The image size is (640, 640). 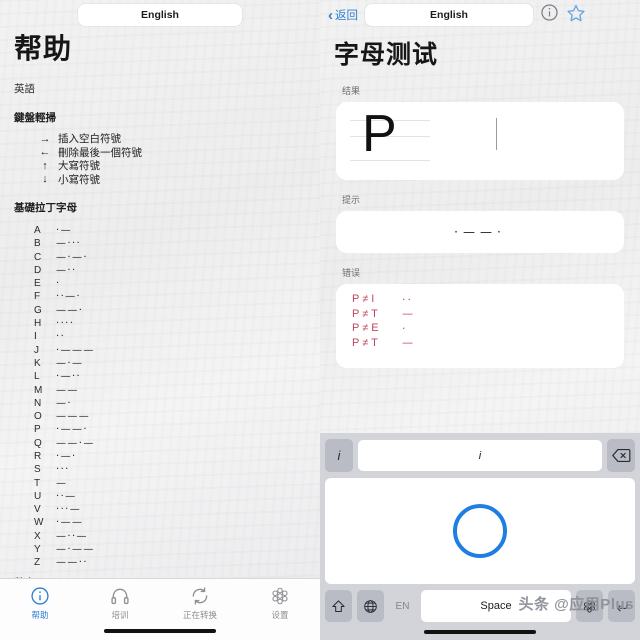 I want to click on error-row: P ≠ I ··, so click(x=480, y=299).